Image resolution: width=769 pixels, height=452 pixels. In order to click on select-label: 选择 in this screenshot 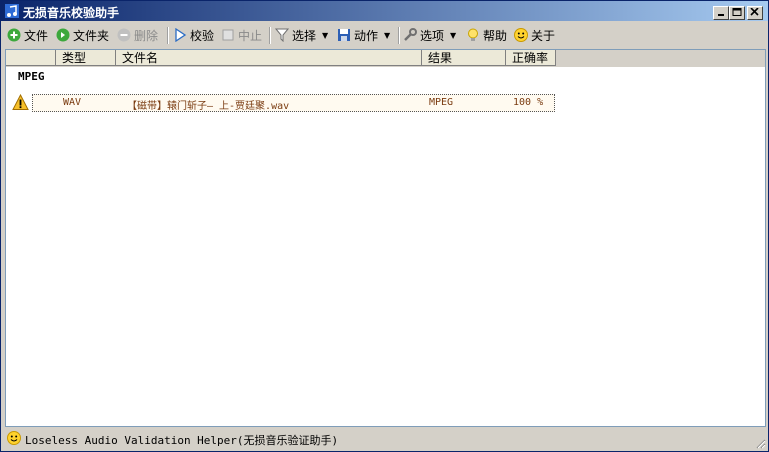, I will do `click(304, 35)`.